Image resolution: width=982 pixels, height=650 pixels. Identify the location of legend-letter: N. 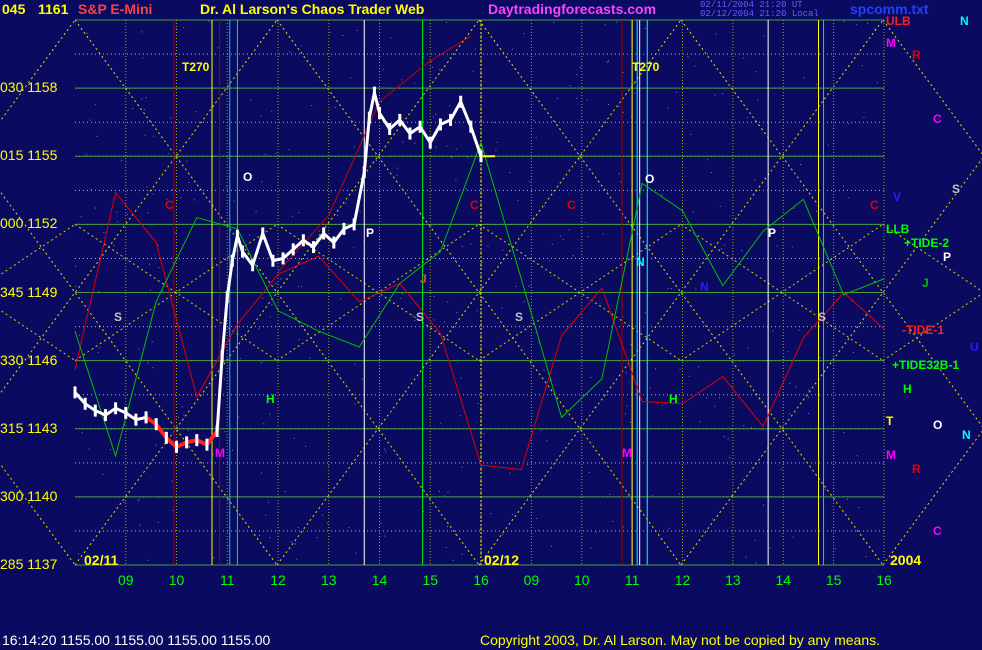
(966, 435).